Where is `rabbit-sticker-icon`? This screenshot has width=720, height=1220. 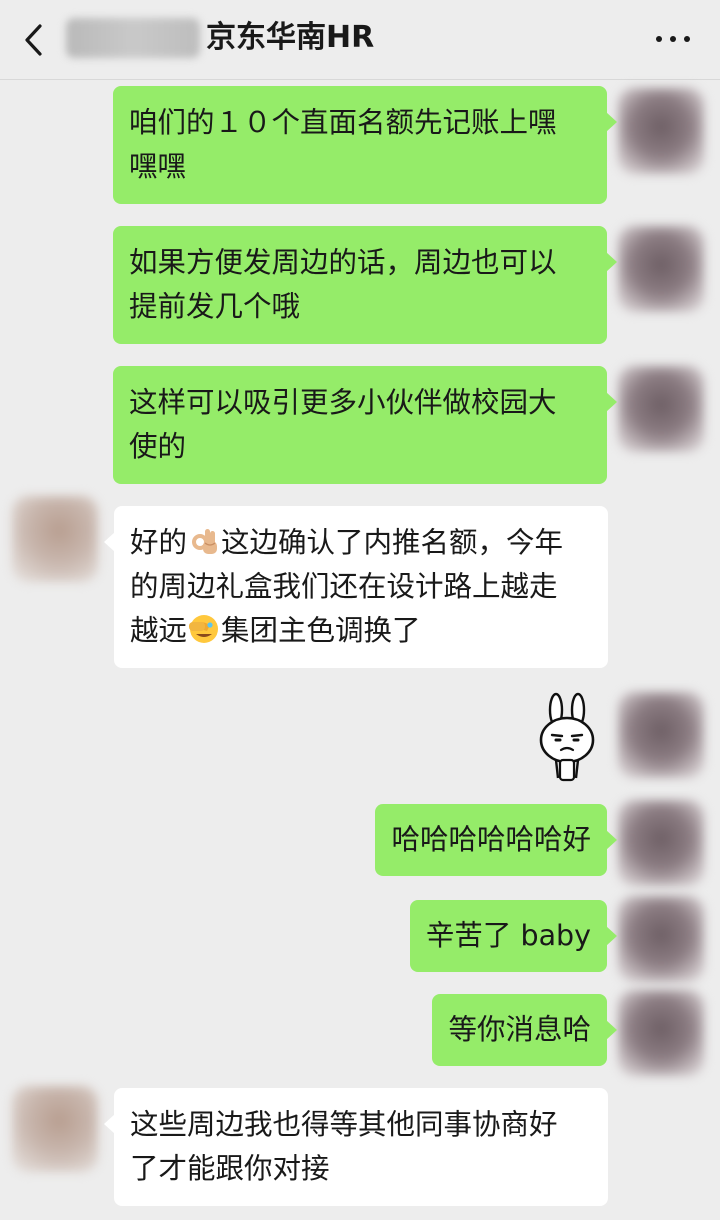
rabbit-sticker-icon is located at coordinates (572, 736).